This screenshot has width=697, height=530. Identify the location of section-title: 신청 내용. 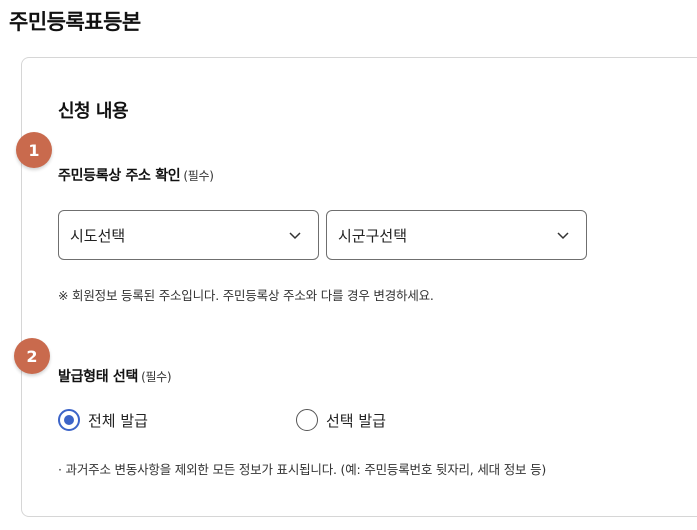
(93, 111).